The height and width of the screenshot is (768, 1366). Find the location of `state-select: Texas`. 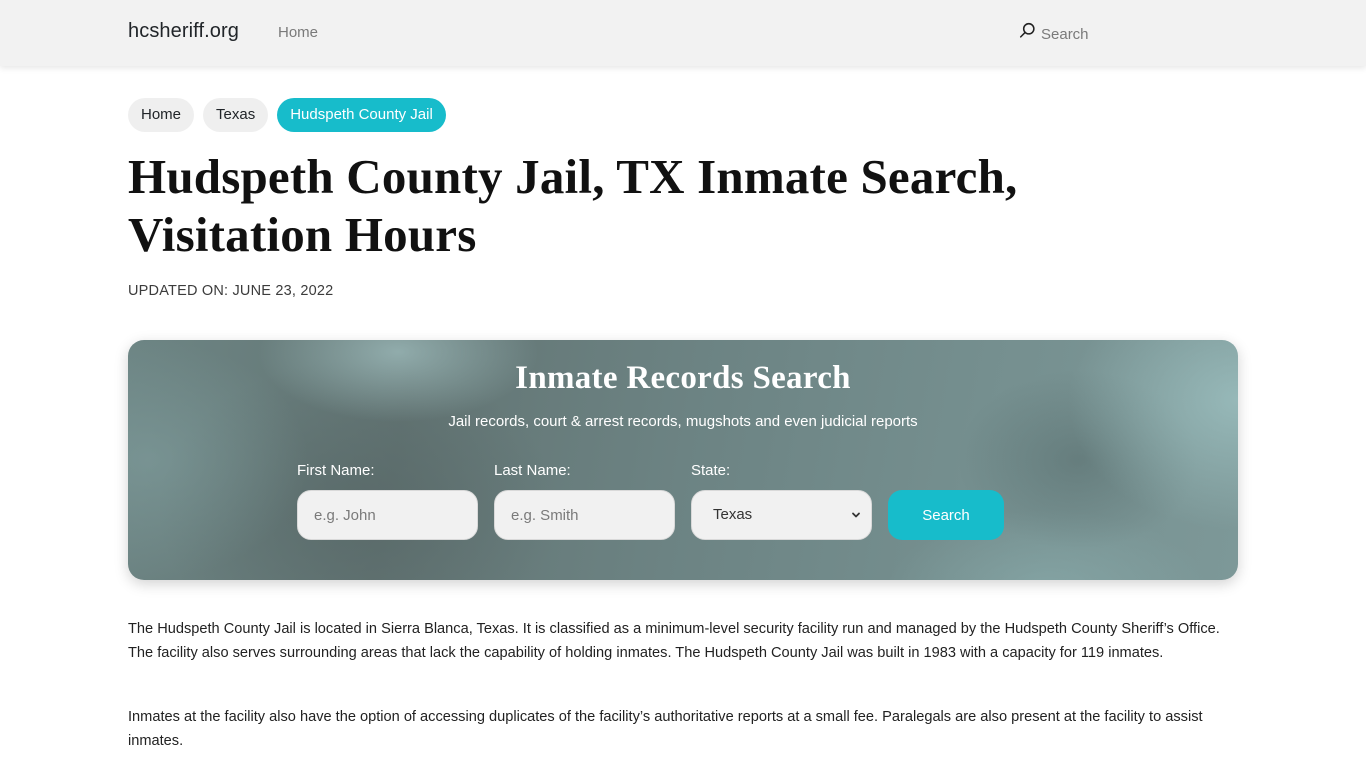

state-select: Texas is located at coordinates (781, 515).